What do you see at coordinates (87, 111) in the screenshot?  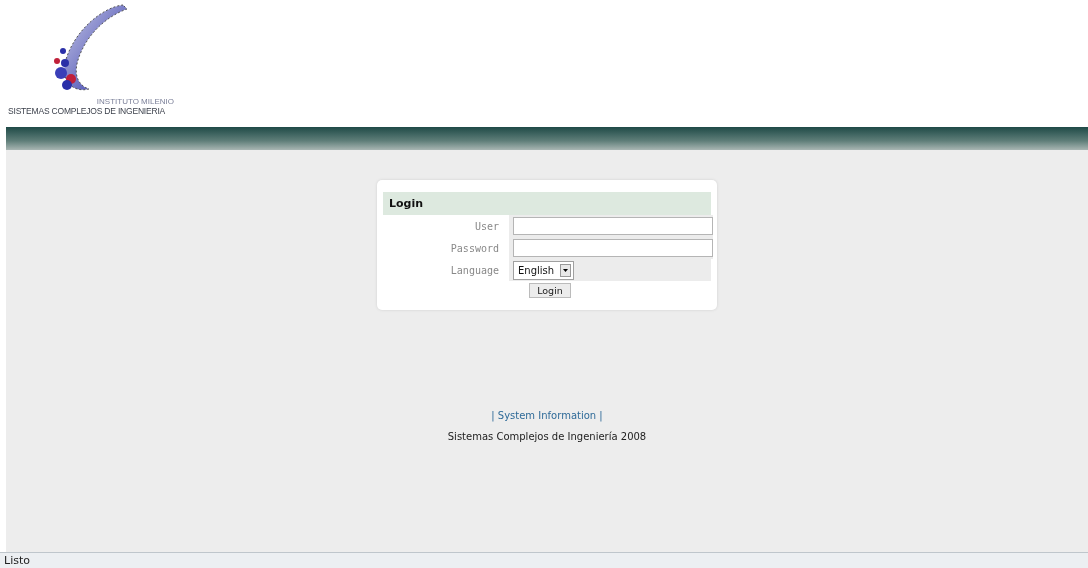 I see `logo-name: SISTEMAS COMPLEJOS DE INGENIERIA` at bounding box center [87, 111].